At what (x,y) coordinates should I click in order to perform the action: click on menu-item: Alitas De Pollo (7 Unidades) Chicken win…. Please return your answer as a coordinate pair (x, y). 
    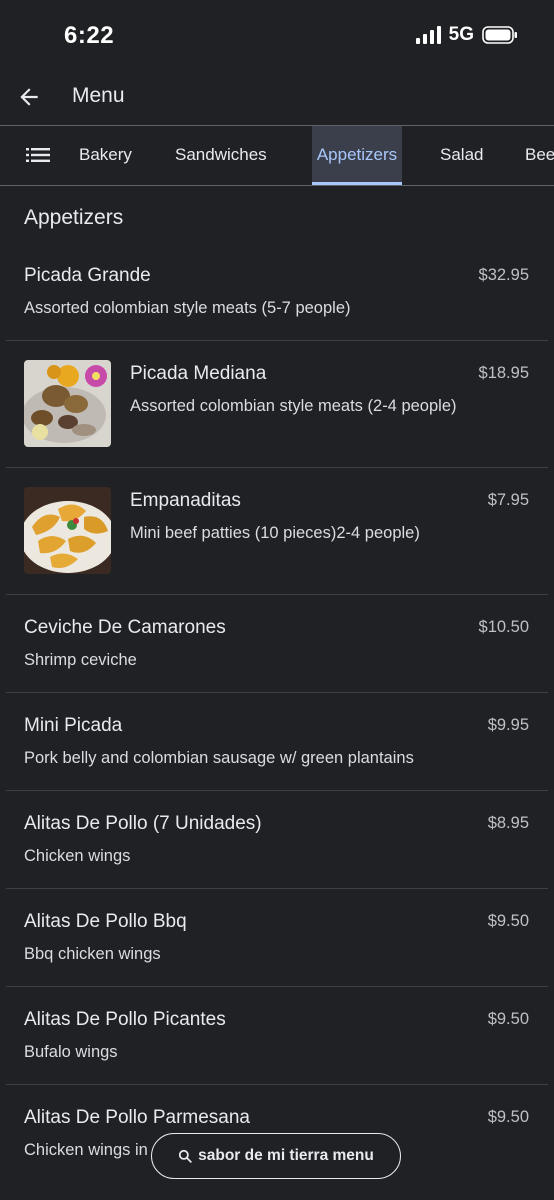
    Looking at the image, I should click on (277, 840).